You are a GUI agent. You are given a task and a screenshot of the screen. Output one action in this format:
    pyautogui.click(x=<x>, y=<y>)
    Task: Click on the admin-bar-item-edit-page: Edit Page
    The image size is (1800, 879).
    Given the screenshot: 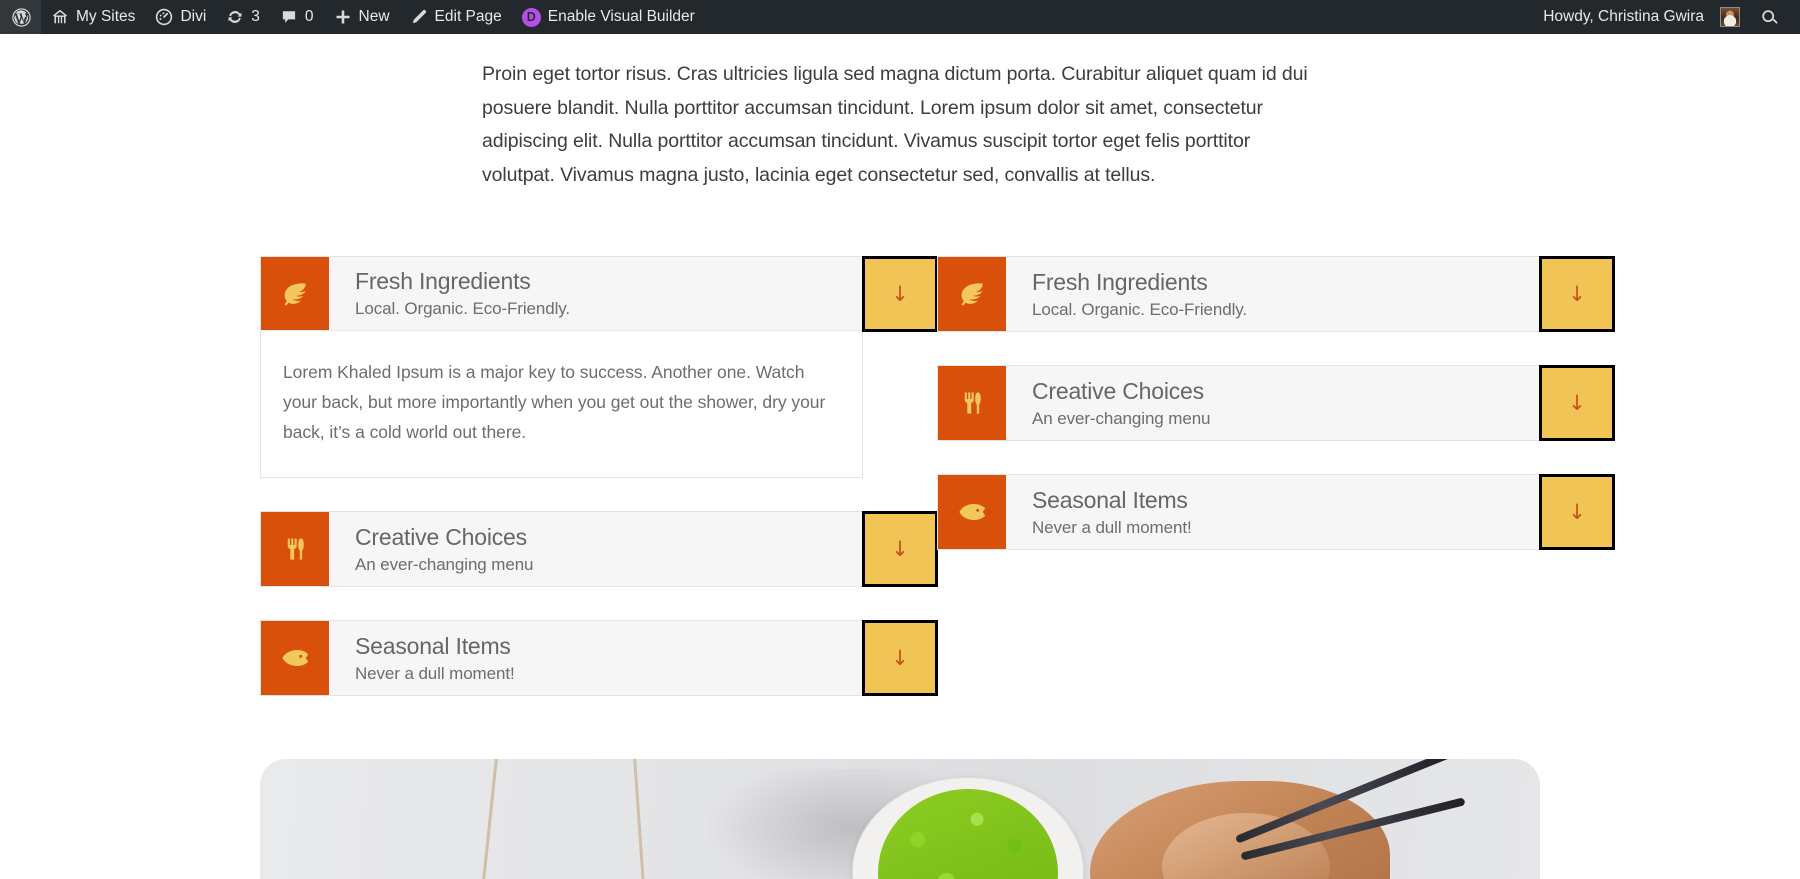 What is the action you would take?
    pyautogui.click(x=456, y=17)
    